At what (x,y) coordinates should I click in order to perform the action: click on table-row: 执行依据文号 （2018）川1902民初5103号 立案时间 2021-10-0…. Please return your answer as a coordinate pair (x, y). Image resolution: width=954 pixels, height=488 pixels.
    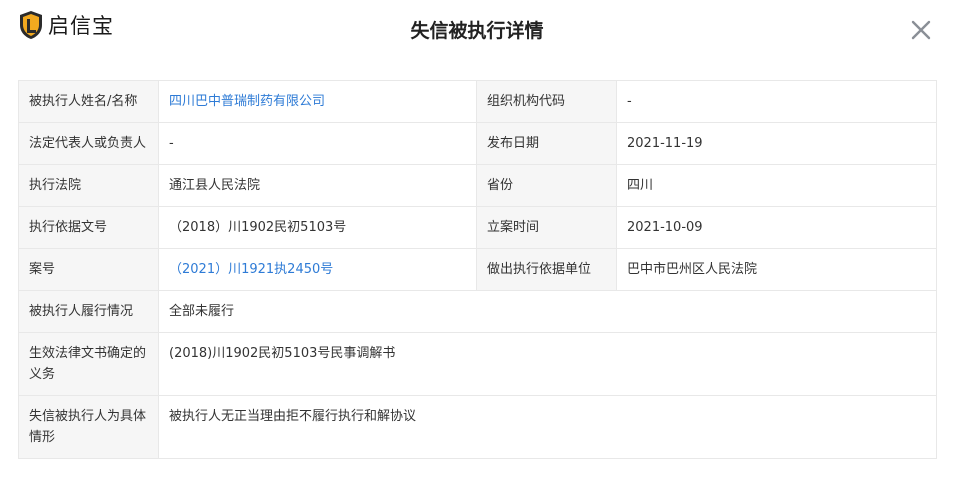
    Looking at the image, I should click on (477, 227).